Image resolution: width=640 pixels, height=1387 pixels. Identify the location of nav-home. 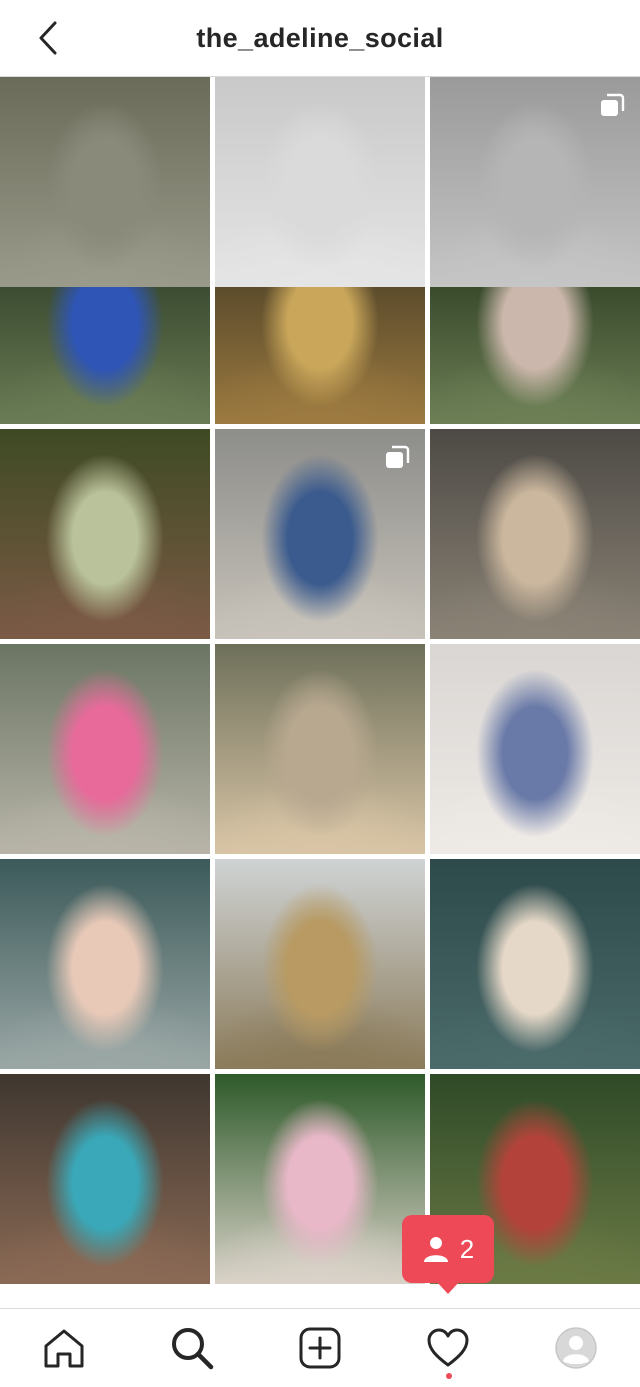
(64, 1348).